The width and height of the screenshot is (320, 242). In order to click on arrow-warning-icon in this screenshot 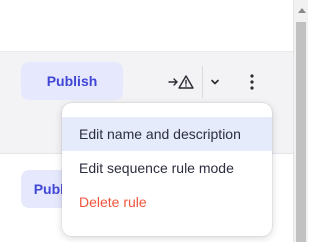, I will do `click(181, 82)`.